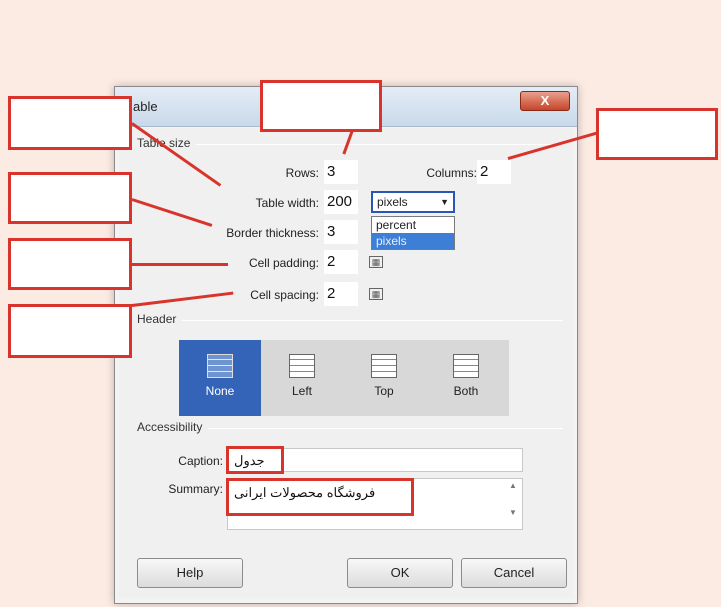  What do you see at coordinates (301, 391) in the screenshot?
I see `header-option-label: Left` at bounding box center [301, 391].